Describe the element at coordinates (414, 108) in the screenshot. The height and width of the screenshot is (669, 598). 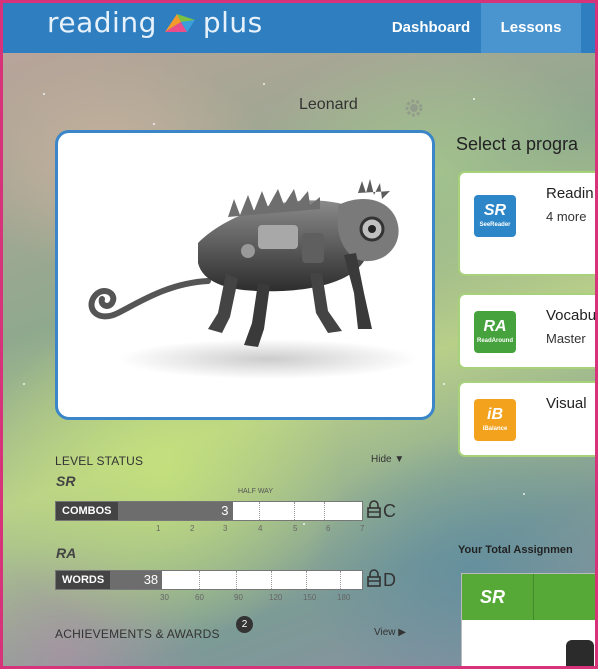
I see `gear-icon` at that location.